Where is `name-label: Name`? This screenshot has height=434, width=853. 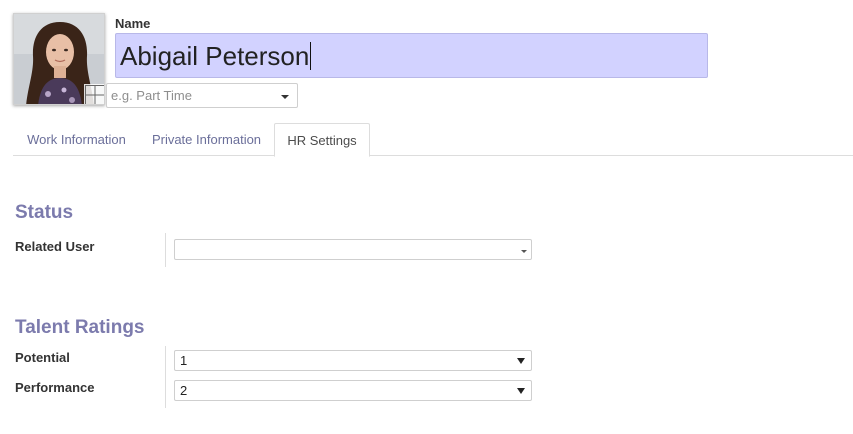
name-label: Name is located at coordinates (133, 23).